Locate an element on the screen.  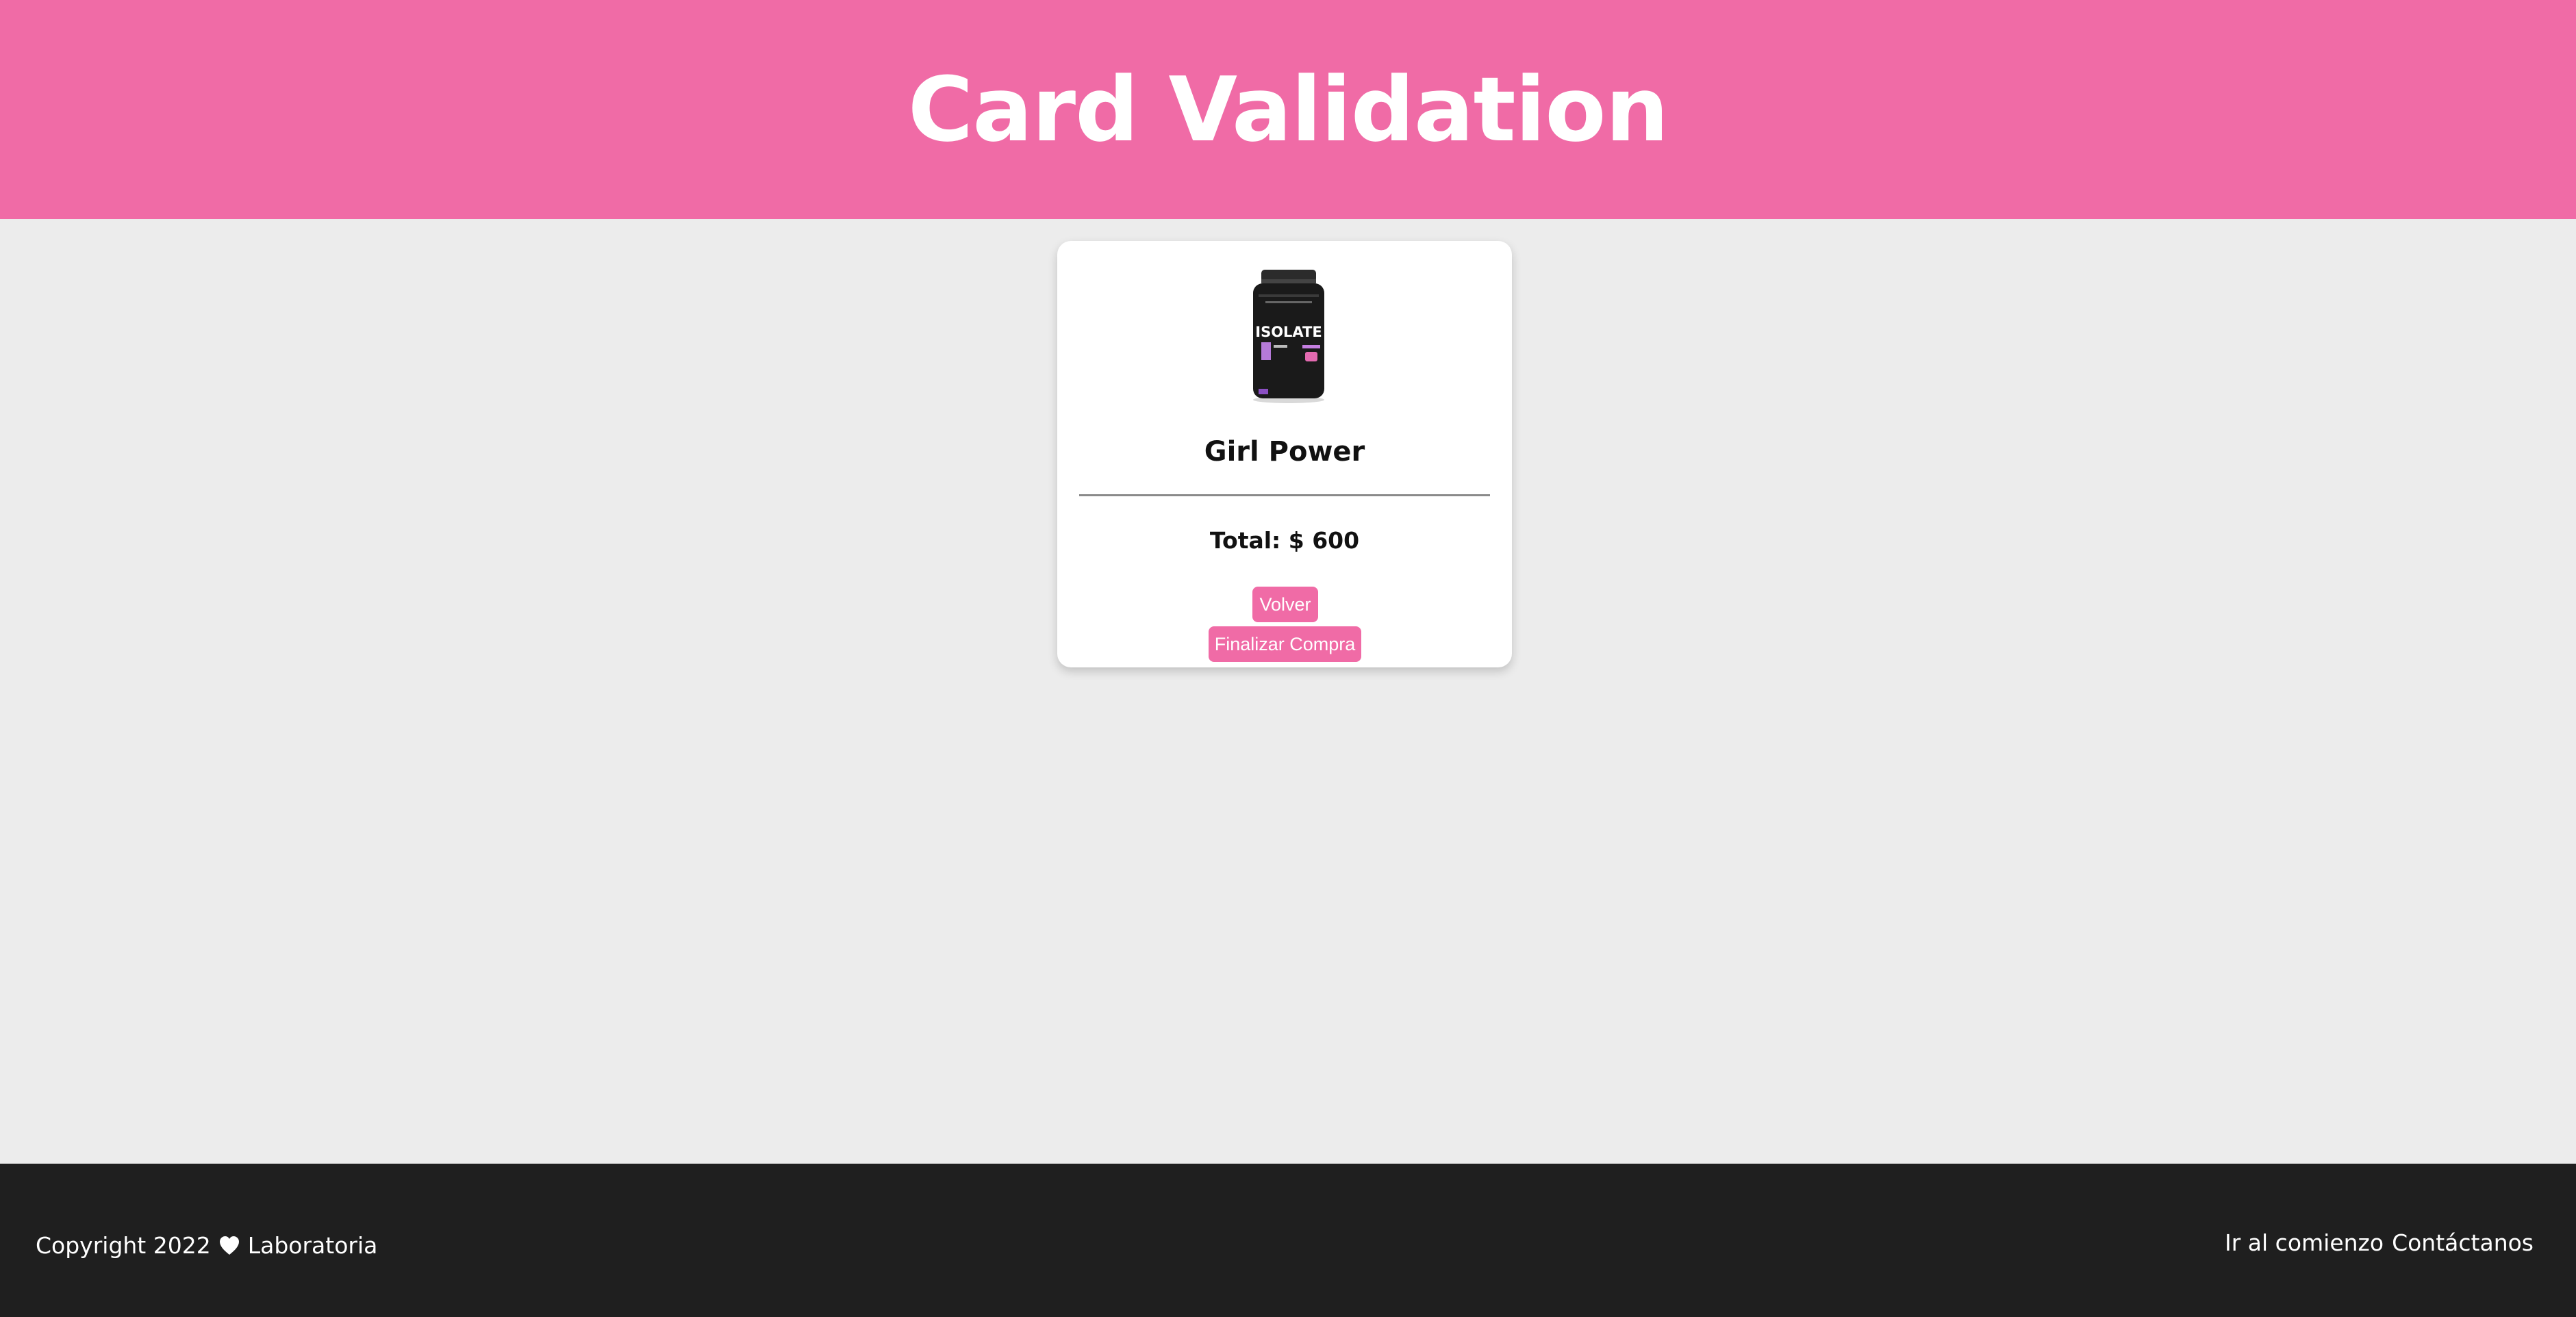
copyright: Copyright 2022 Laboratoria is located at coordinates (206, 1245).